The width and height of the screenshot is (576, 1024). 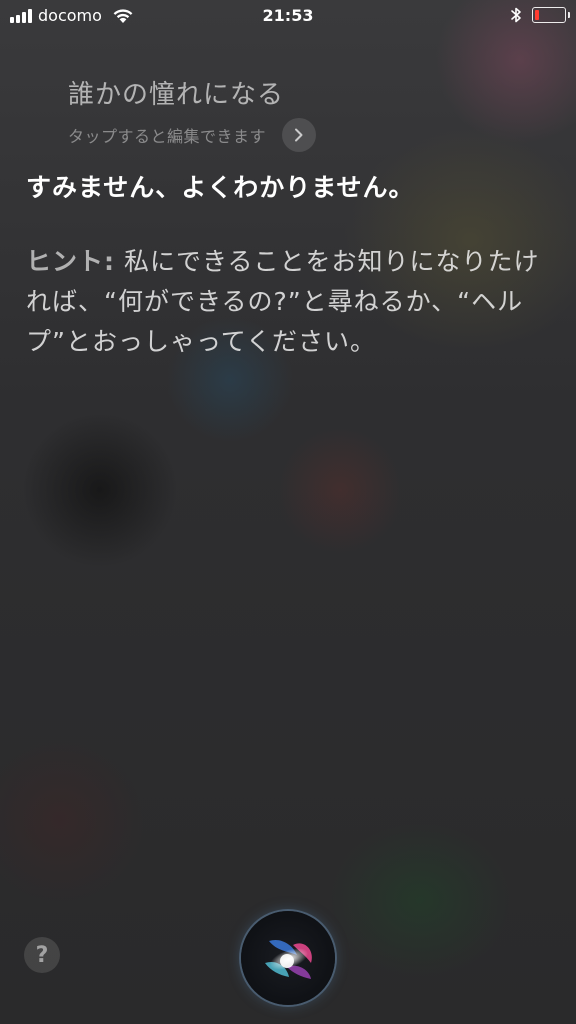 What do you see at coordinates (176, 92) in the screenshot?
I see `siri-query-text: 誰かの憧れになる` at bounding box center [176, 92].